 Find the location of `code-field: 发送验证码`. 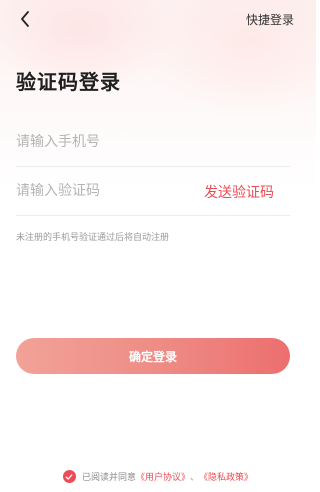

code-field: 发送验证码 is located at coordinates (153, 191).